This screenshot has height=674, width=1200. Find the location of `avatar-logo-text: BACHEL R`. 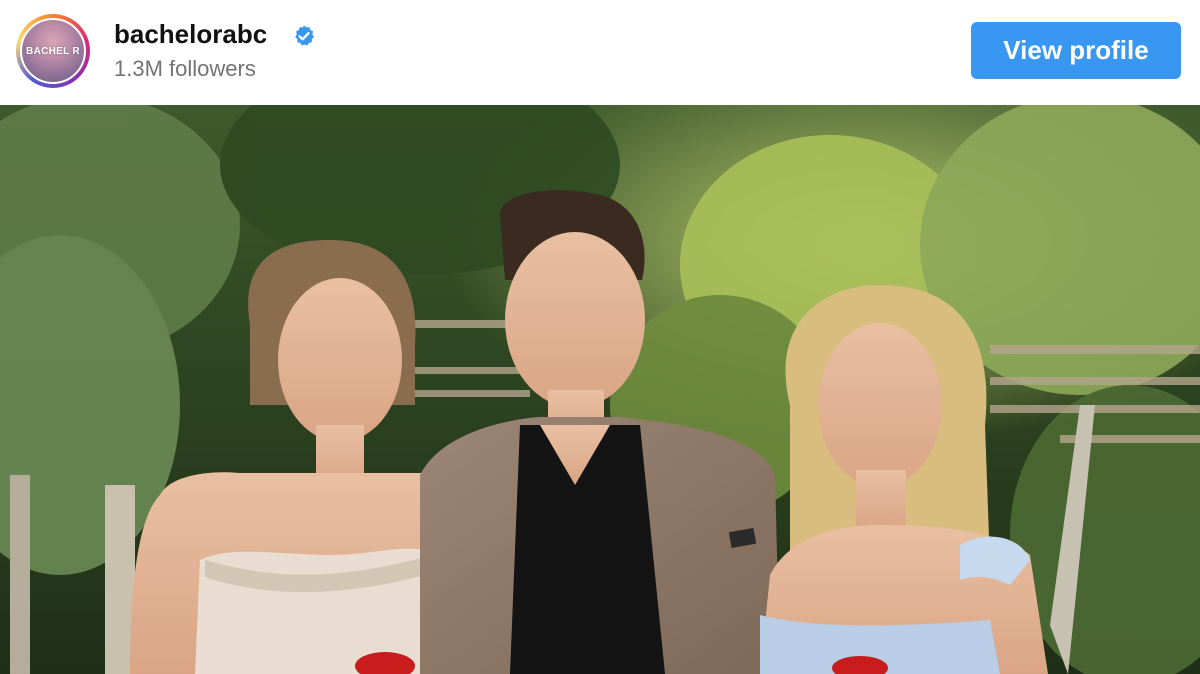

avatar-logo-text: BACHEL R is located at coordinates (53, 51).